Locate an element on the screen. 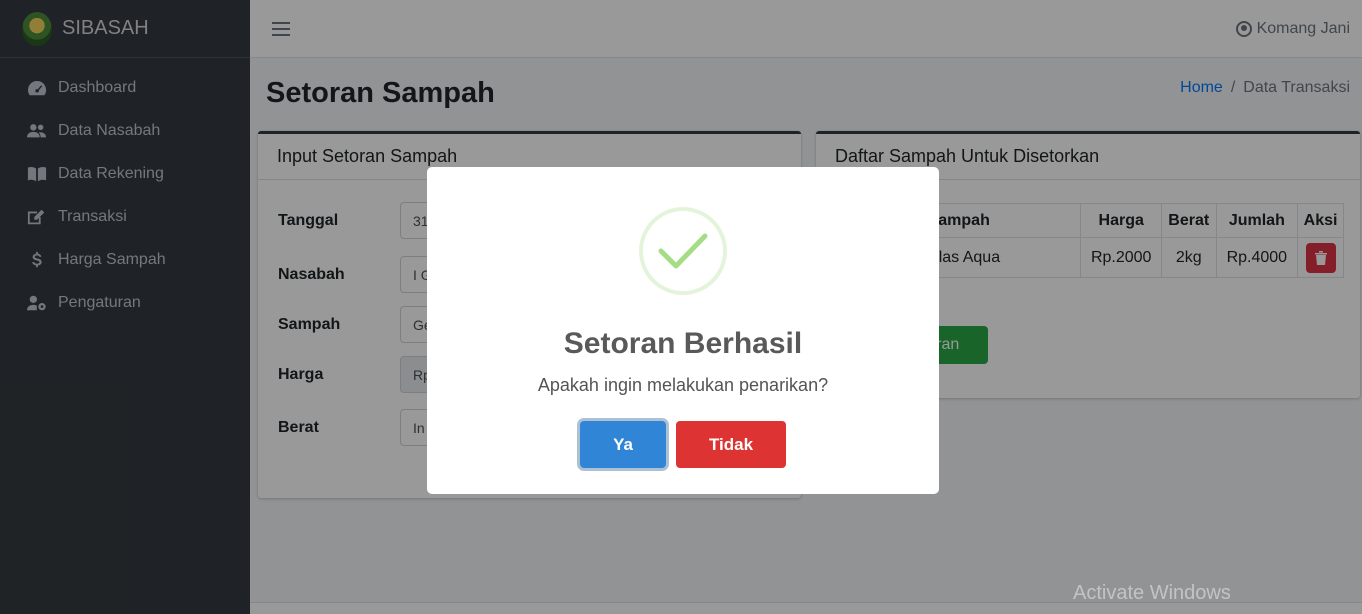  confirm-button: Ya is located at coordinates (623, 444).